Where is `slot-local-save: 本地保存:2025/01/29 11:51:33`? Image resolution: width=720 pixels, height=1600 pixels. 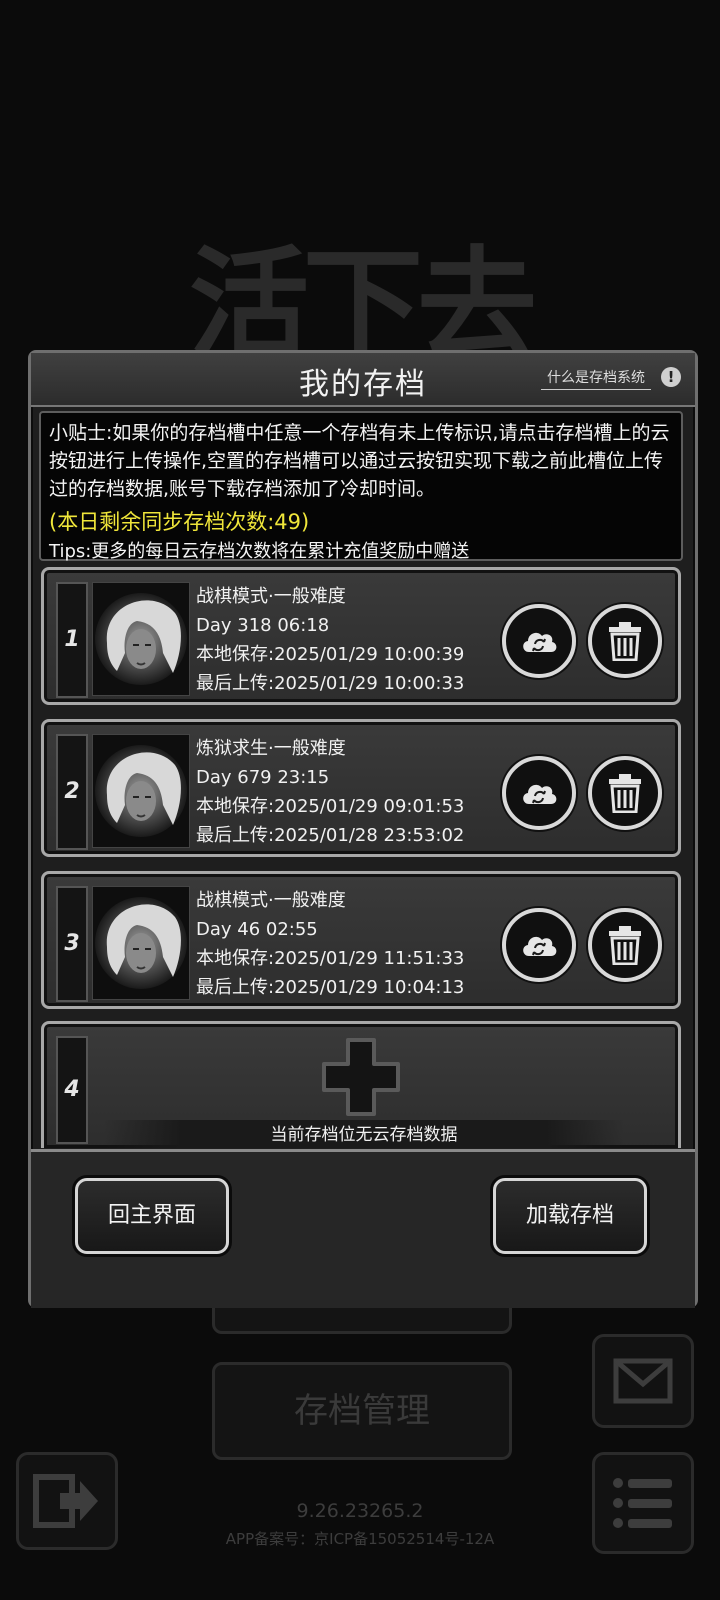
slot-local-save: 本地保存:2025/01/29 11:51:33 is located at coordinates (330, 958).